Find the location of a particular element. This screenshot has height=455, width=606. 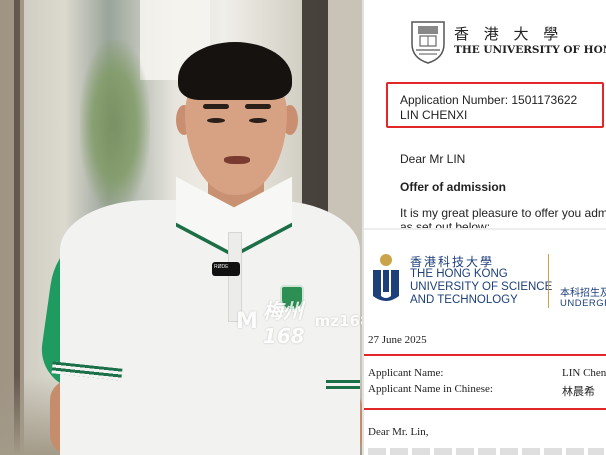

salutation: Dear Mr LIN is located at coordinates (433, 159).